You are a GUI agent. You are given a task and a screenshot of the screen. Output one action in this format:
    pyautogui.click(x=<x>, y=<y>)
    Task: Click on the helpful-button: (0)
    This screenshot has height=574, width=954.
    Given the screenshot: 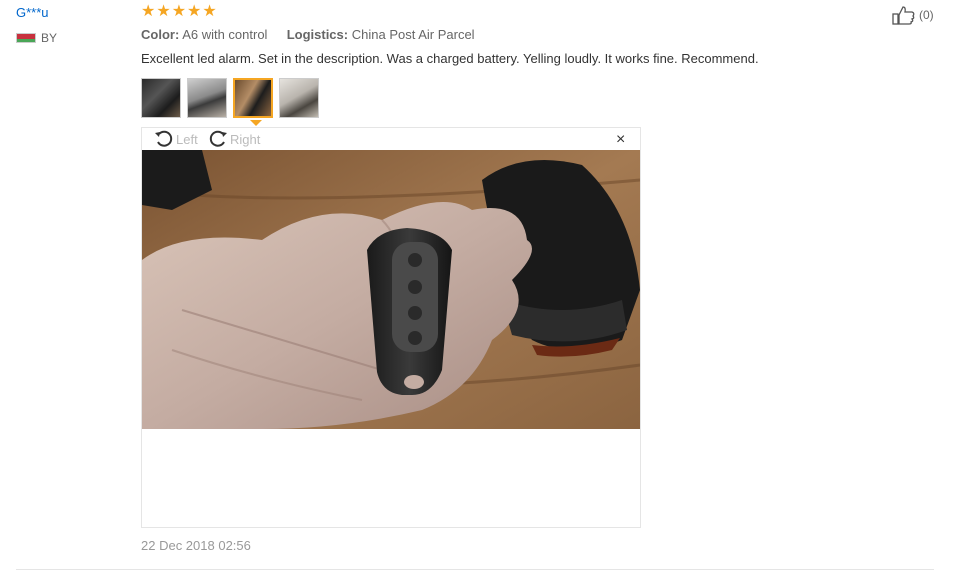 What is the action you would take?
    pyautogui.click(x=913, y=15)
    